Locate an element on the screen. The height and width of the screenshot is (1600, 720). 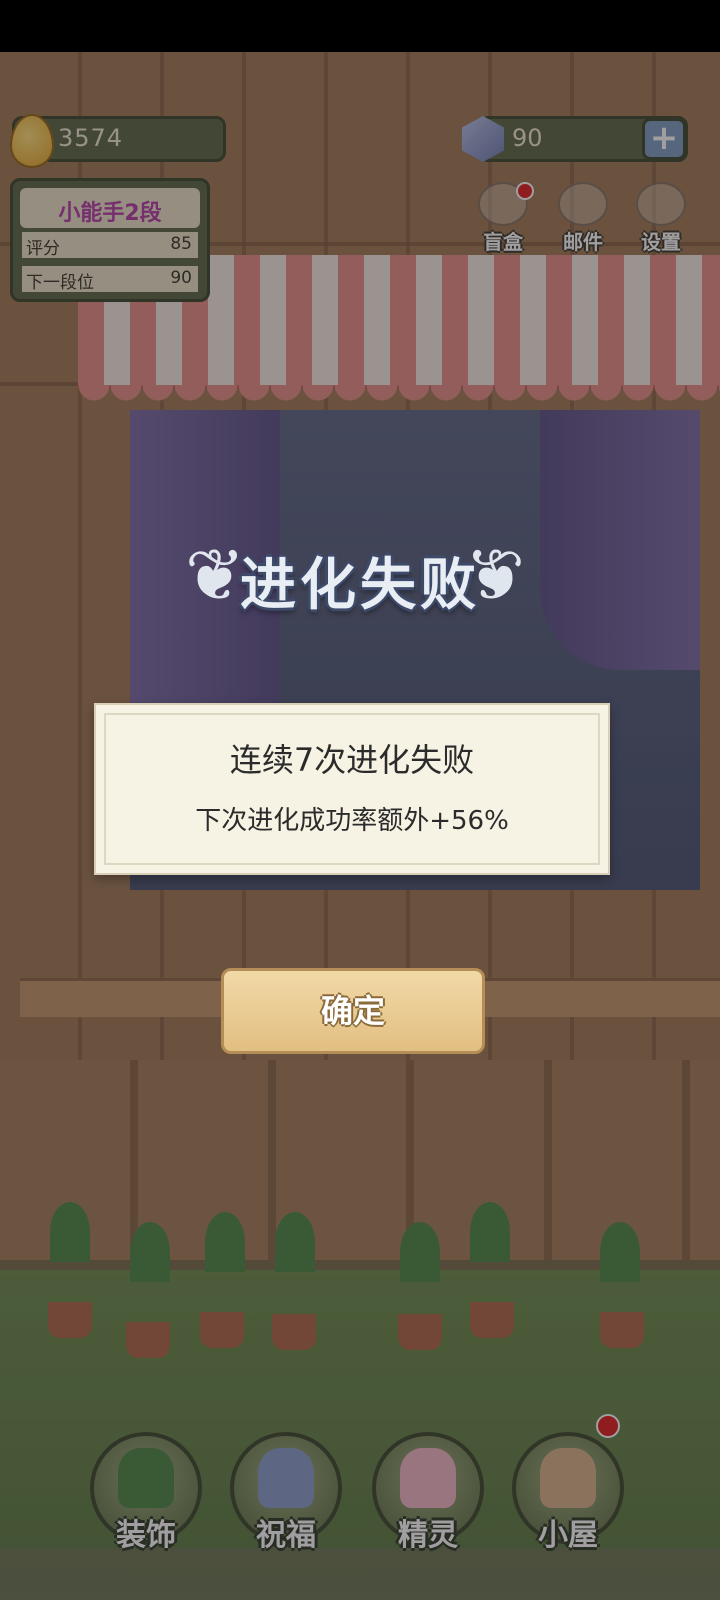
bonus-rate-text: 下次进化成功率额外+56% is located at coordinates (352, 821).